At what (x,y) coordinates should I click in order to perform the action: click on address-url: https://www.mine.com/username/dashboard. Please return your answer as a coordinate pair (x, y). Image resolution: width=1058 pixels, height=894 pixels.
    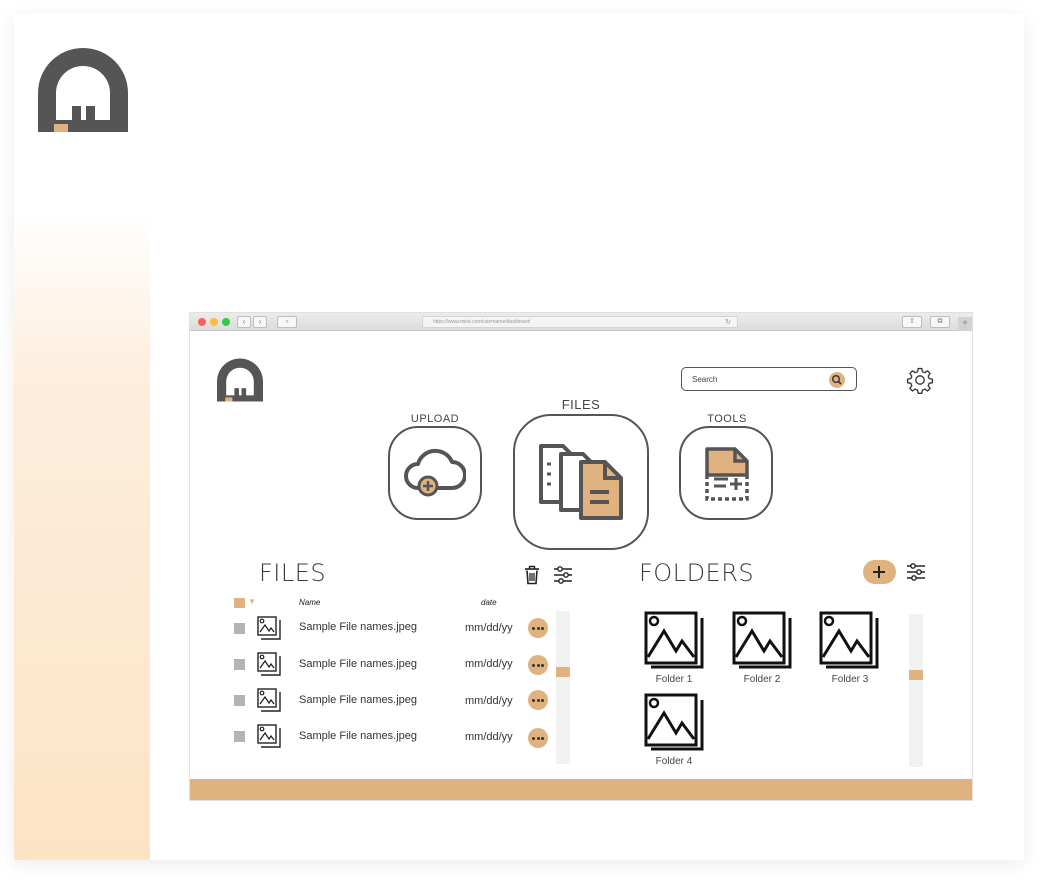
    Looking at the image, I should click on (482, 322).